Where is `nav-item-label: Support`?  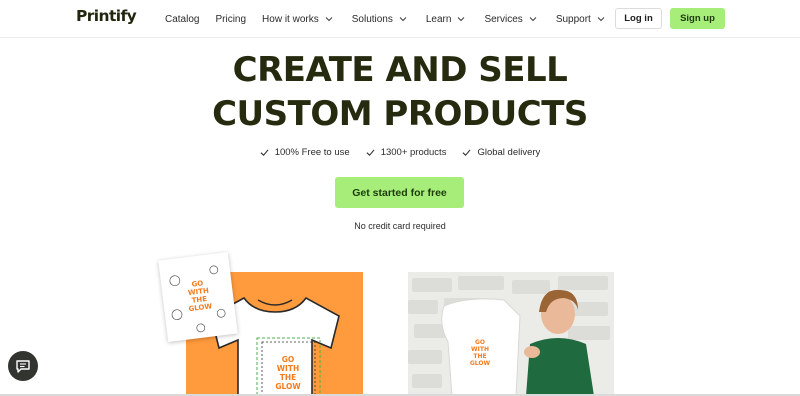
nav-item-label: Support is located at coordinates (573, 19).